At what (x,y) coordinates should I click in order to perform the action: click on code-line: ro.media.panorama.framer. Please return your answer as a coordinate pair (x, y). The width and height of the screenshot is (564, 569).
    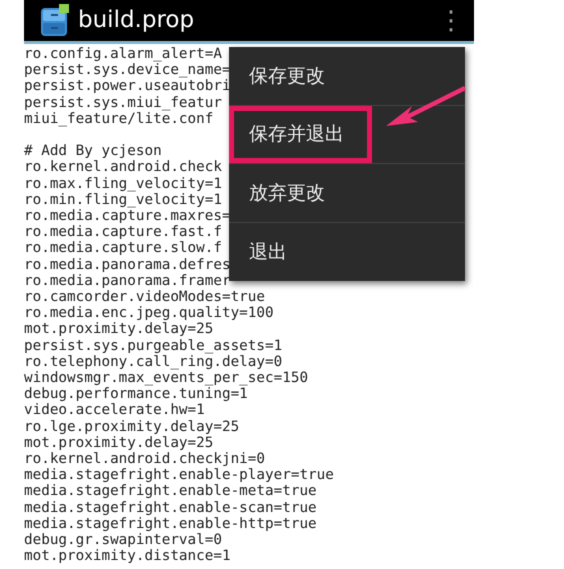
    Looking at the image, I should click on (127, 281).